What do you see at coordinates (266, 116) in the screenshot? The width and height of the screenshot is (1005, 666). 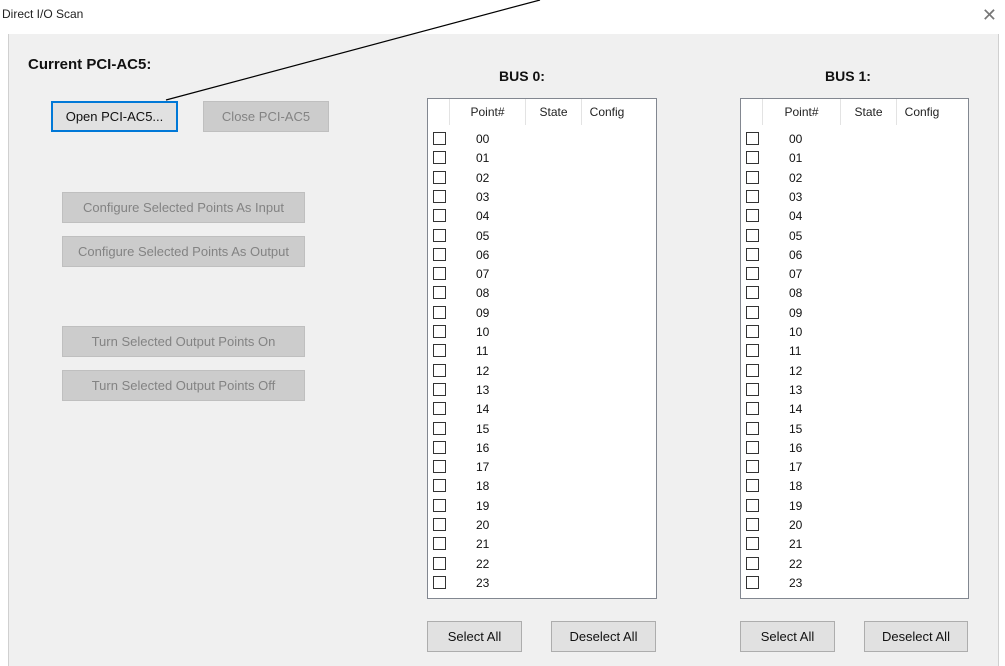 I see `close-pci-ac5-button: Close PCI-AC5` at bounding box center [266, 116].